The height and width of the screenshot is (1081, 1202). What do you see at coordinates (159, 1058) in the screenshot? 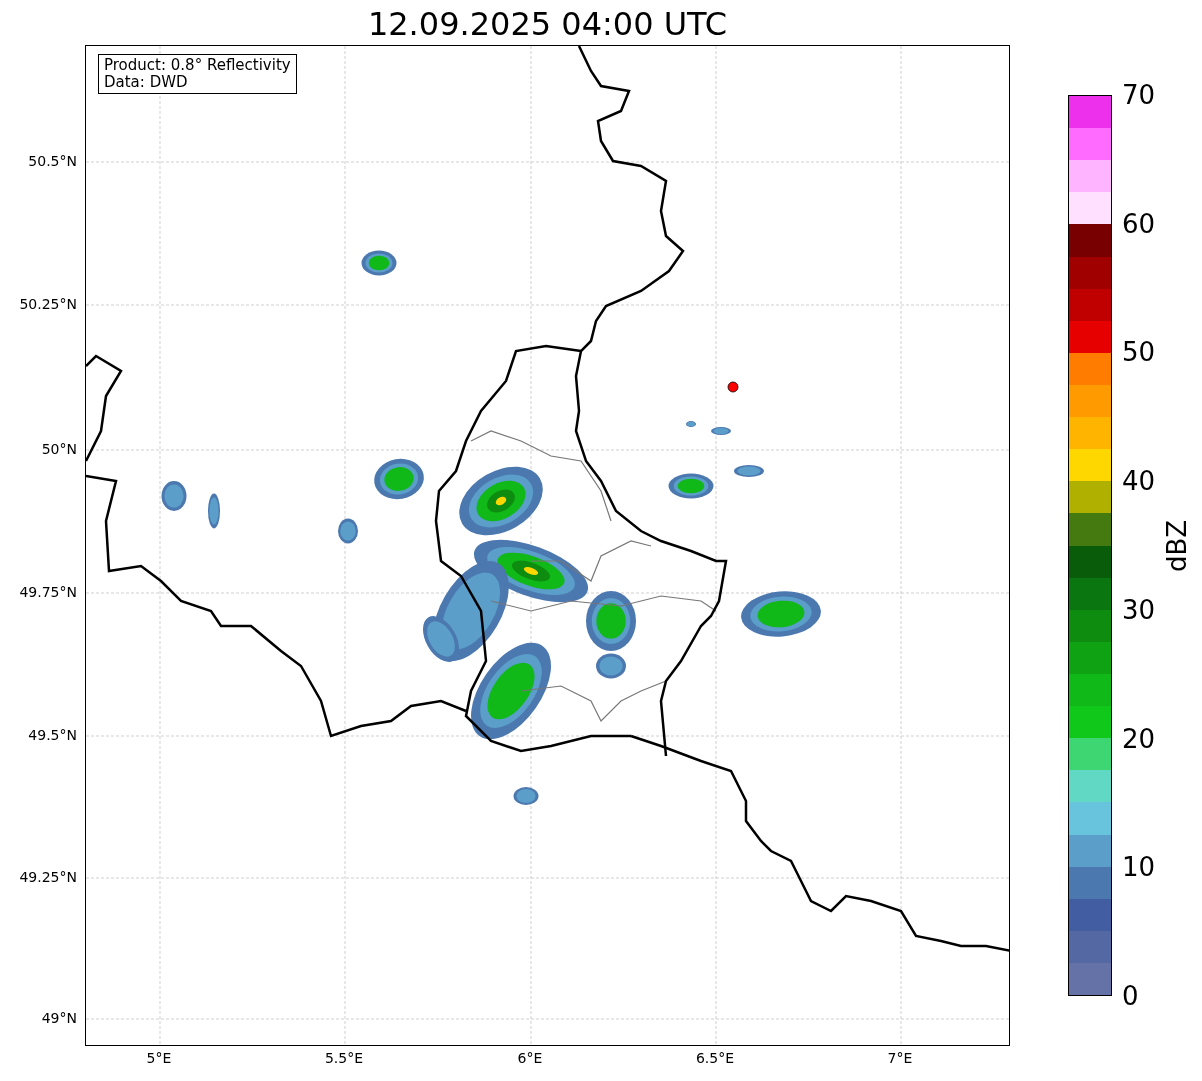
I see `longitude-label: 5°E` at bounding box center [159, 1058].